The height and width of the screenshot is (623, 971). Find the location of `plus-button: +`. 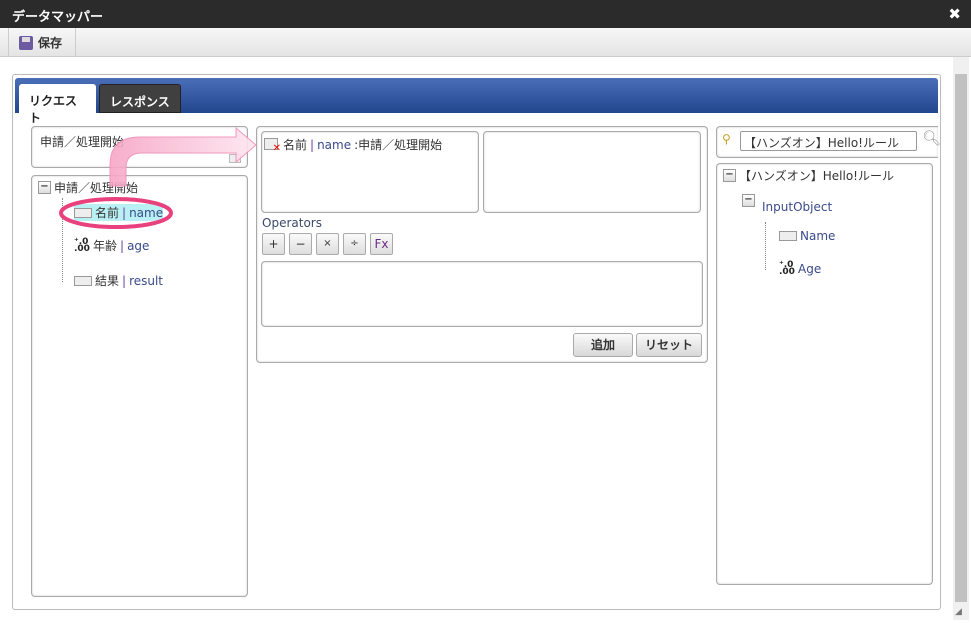

plus-button: + is located at coordinates (273, 244).